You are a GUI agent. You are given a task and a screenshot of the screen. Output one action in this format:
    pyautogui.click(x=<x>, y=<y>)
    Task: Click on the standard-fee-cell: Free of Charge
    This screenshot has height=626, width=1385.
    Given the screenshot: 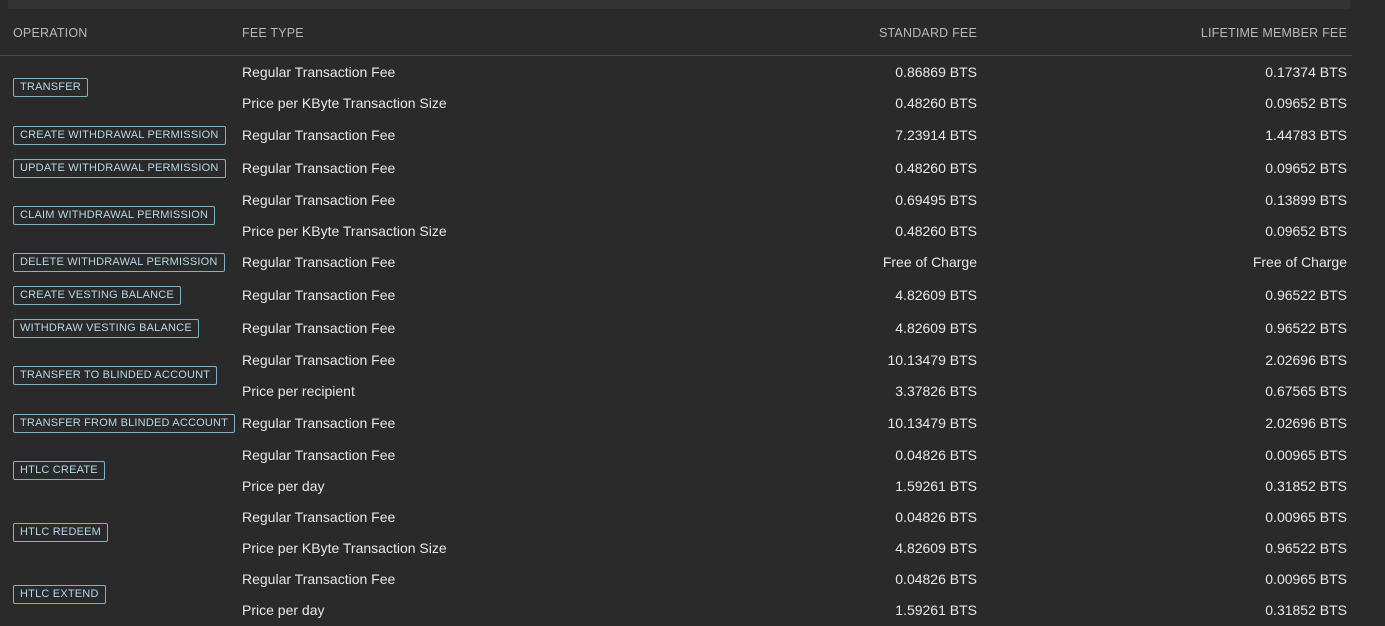 What is the action you would take?
    pyautogui.click(x=929, y=262)
    